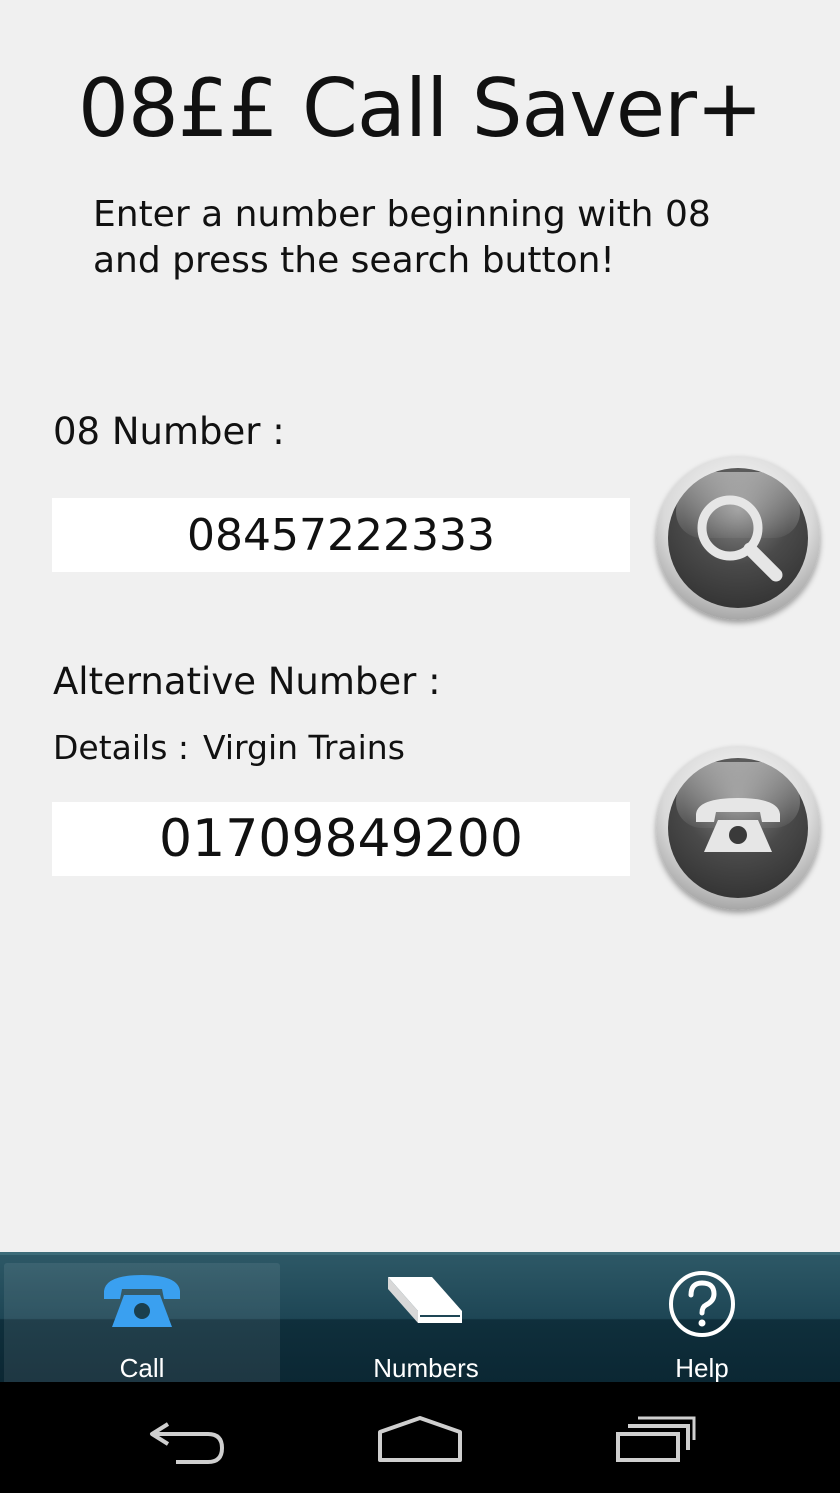 The height and width of the screenshot is (1493, 840). Describe the element at coordinates (656, 1440) in the screenshot. I see `recent-apps-icon` at that location.